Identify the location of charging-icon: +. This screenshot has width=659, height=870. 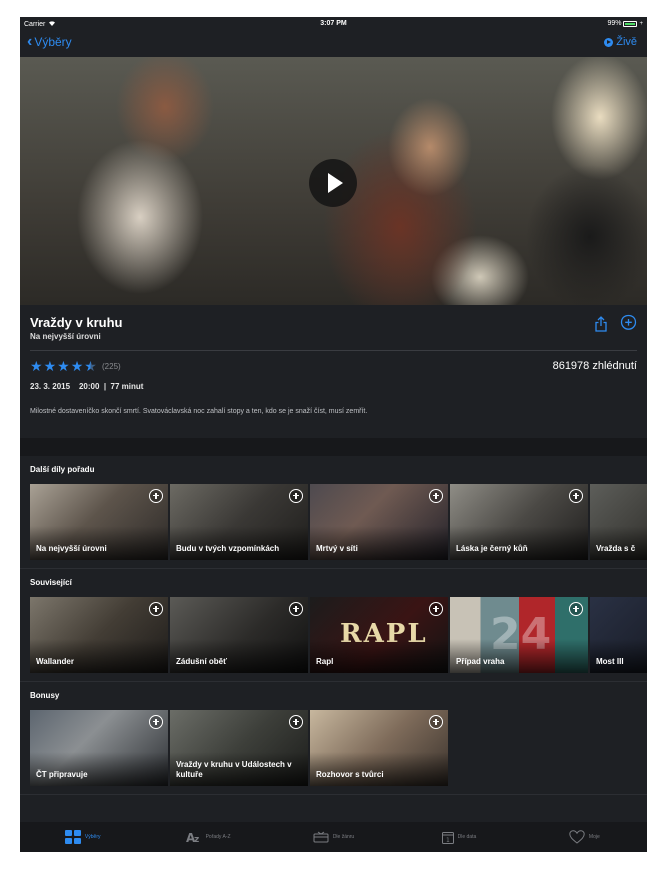
(641, 23).